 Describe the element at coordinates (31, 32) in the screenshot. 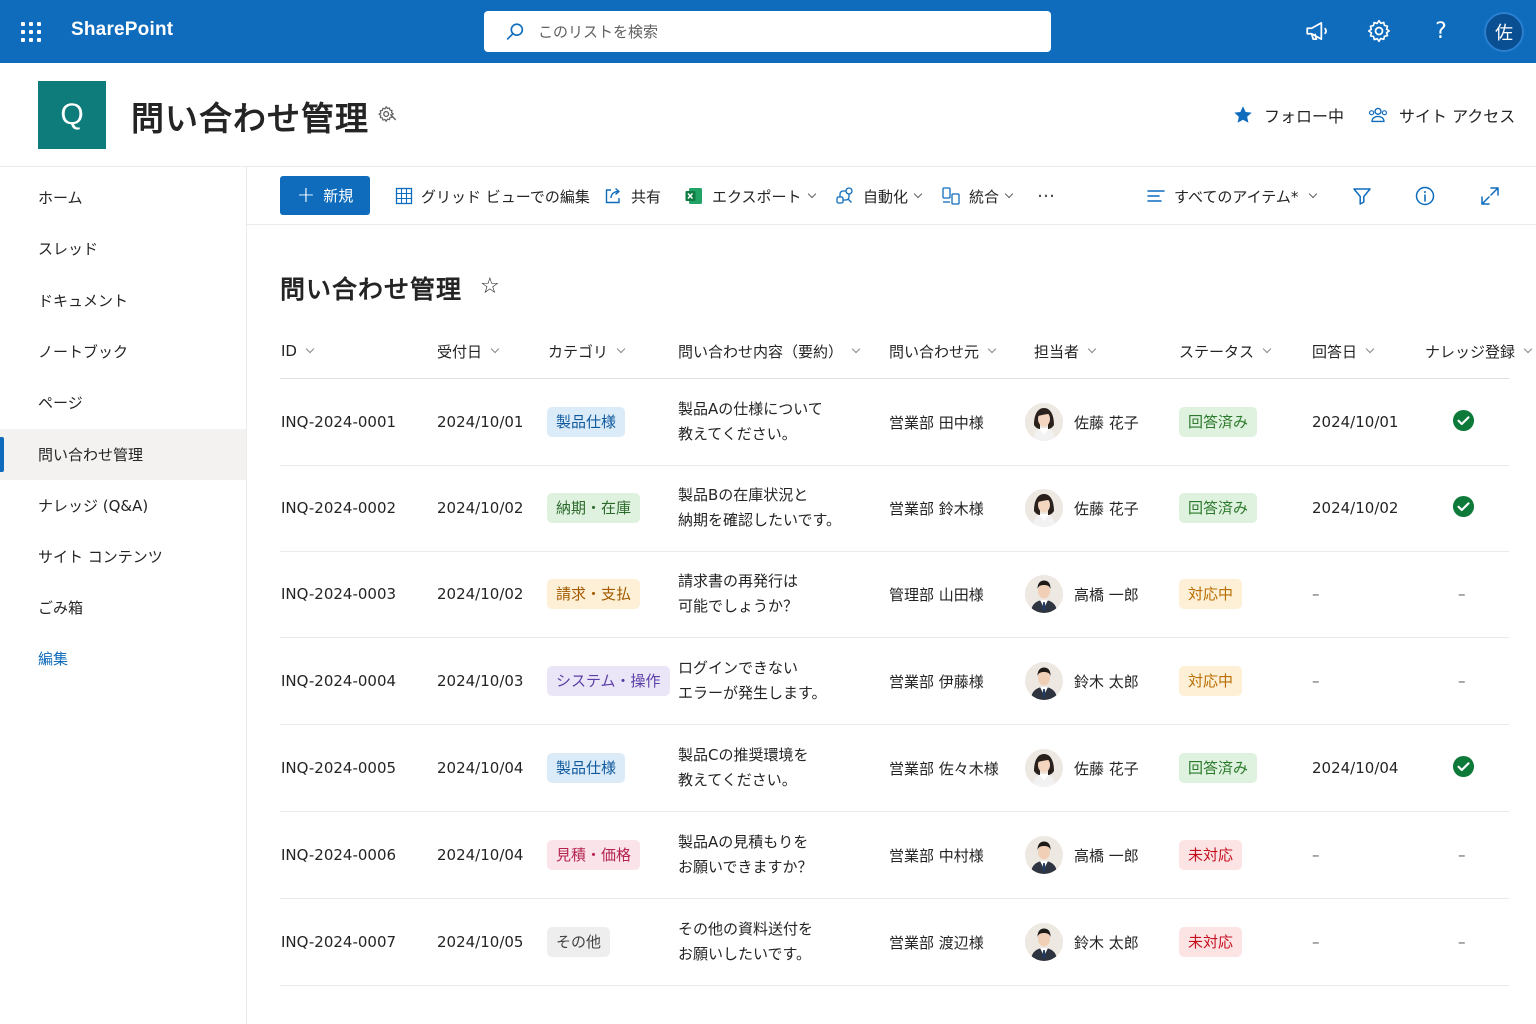

I see `app-launcher-icon` at that location.